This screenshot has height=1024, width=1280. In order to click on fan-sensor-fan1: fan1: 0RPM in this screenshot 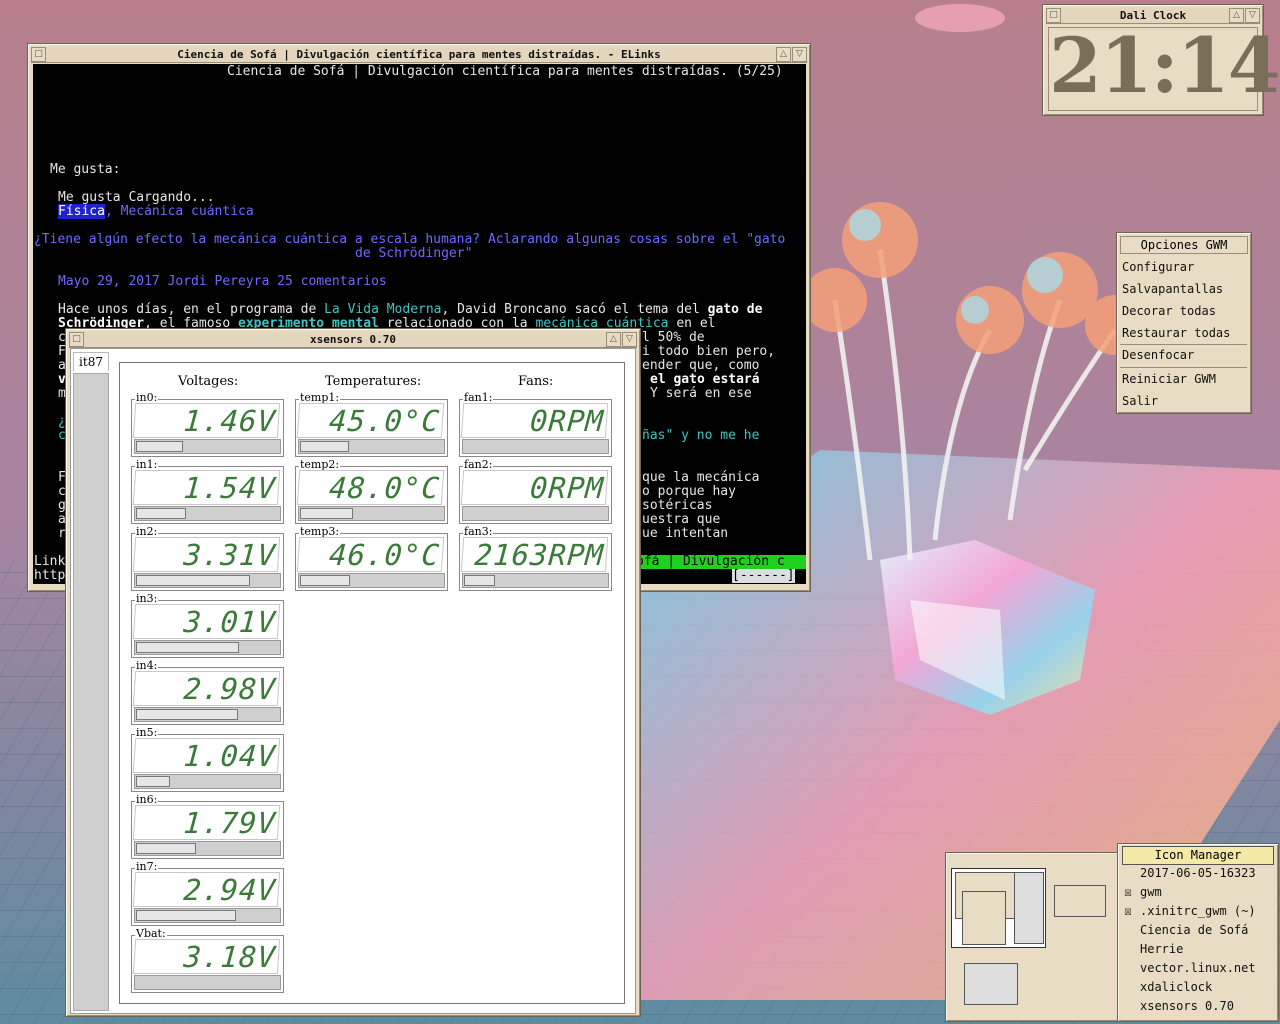, I will do `click(535, 424)`.